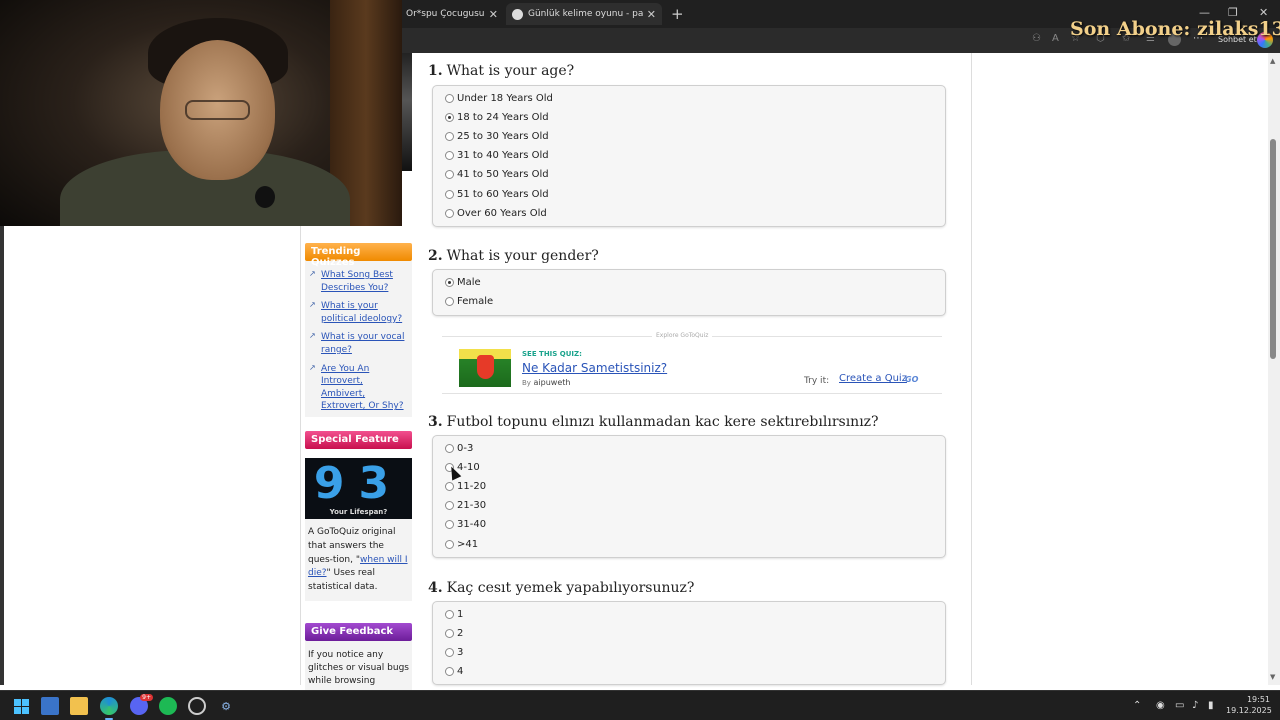 The width and height of the screenshot is (1280, 720). Describe the element at coordinates (21, 706) in the screenshot. I see `windows-start-icon` at that location.